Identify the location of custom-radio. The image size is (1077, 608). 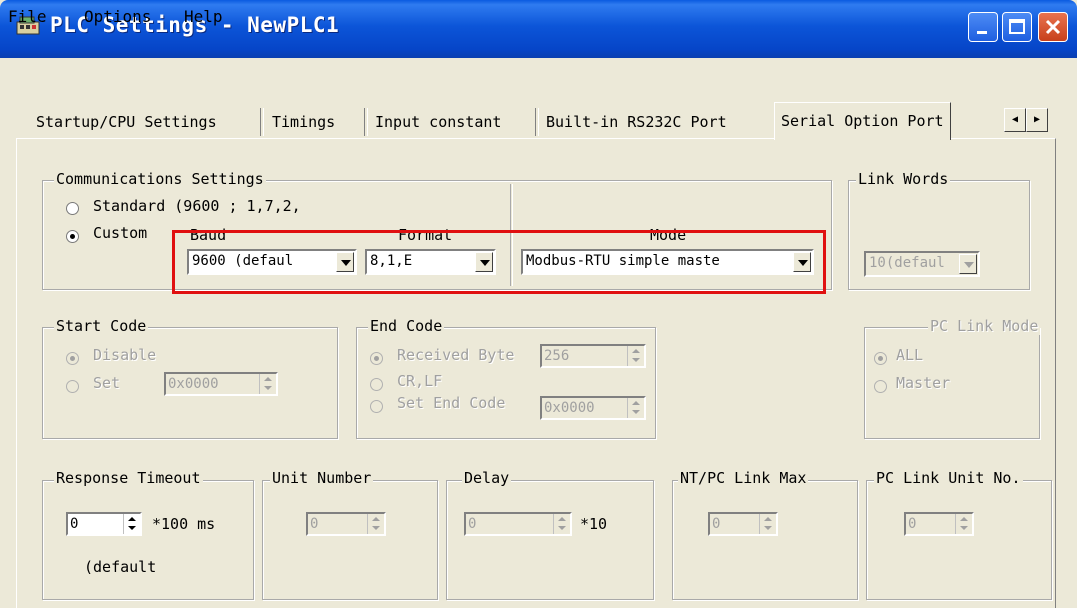
(72, 236).